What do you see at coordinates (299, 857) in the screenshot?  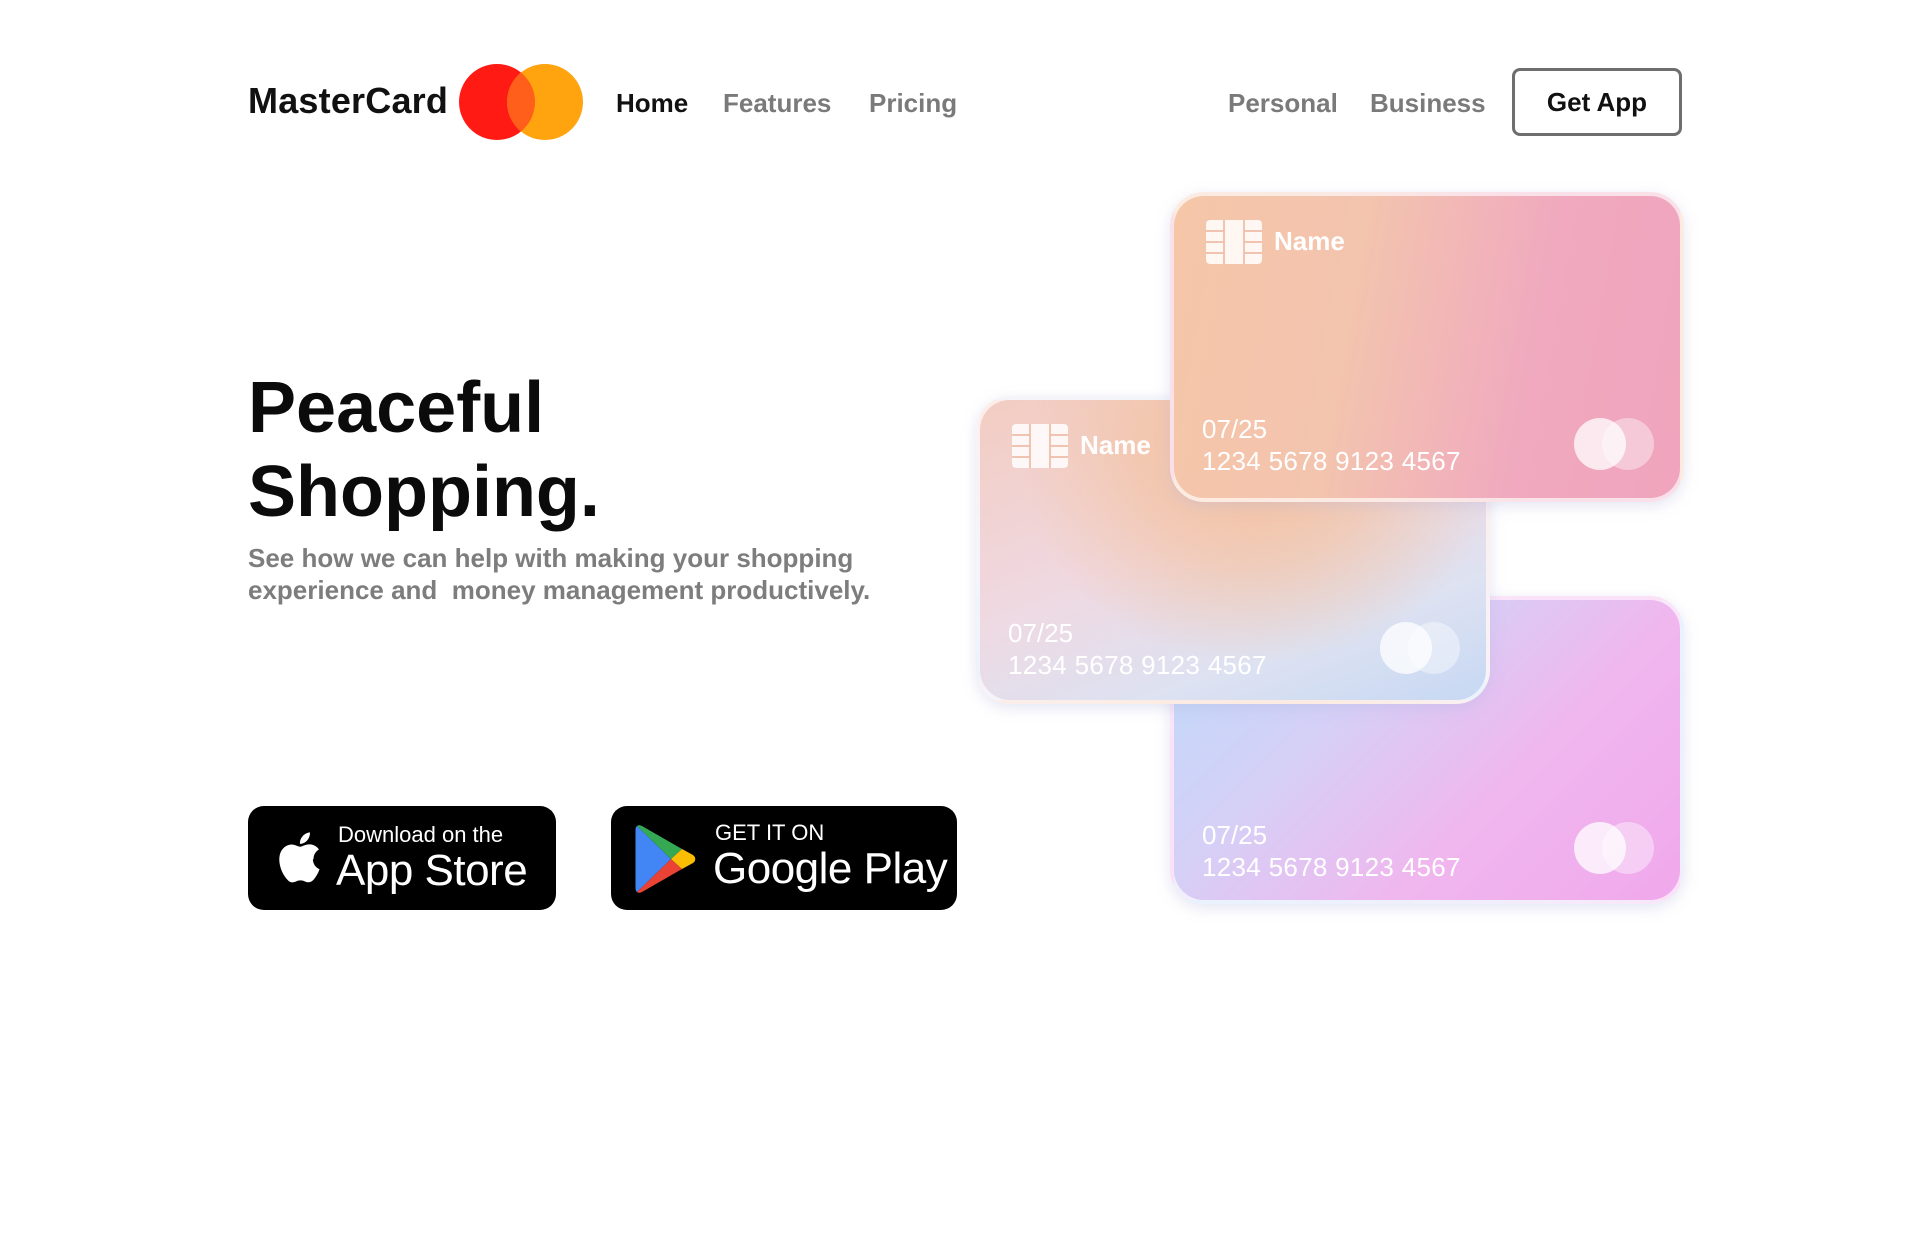 I see `apple-icon` at bounding box center [299, 857].